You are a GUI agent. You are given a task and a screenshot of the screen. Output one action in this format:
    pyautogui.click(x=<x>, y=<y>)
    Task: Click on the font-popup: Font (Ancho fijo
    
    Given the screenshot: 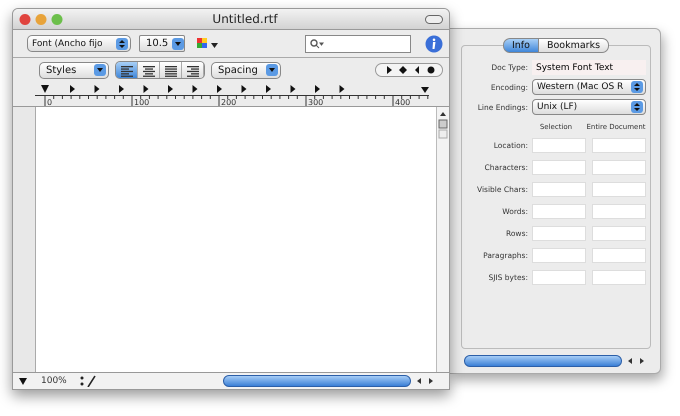 What is the action you would take?
    pyautogui.click(x=79, y=43)
    